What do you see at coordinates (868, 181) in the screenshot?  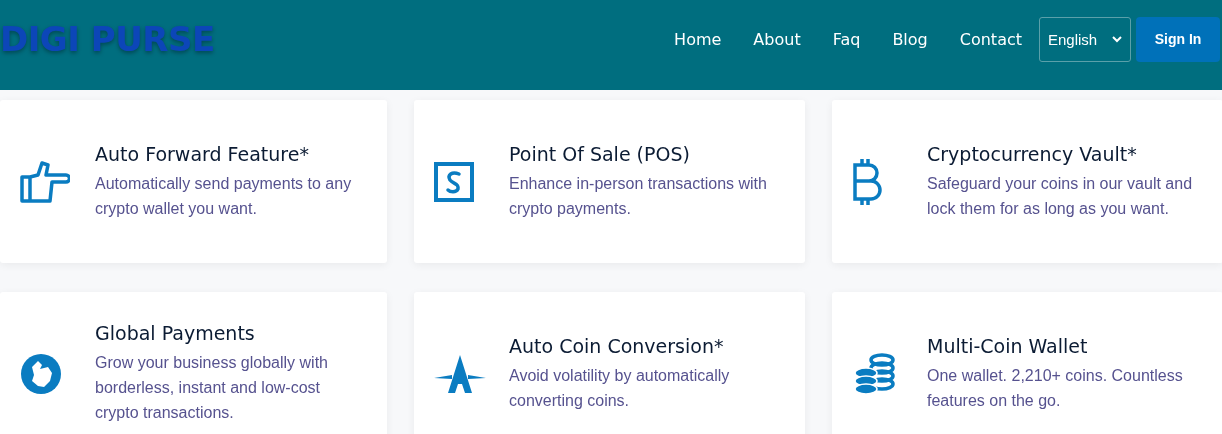 I see `bitcoin-icon` at bounding box center [868, 181].